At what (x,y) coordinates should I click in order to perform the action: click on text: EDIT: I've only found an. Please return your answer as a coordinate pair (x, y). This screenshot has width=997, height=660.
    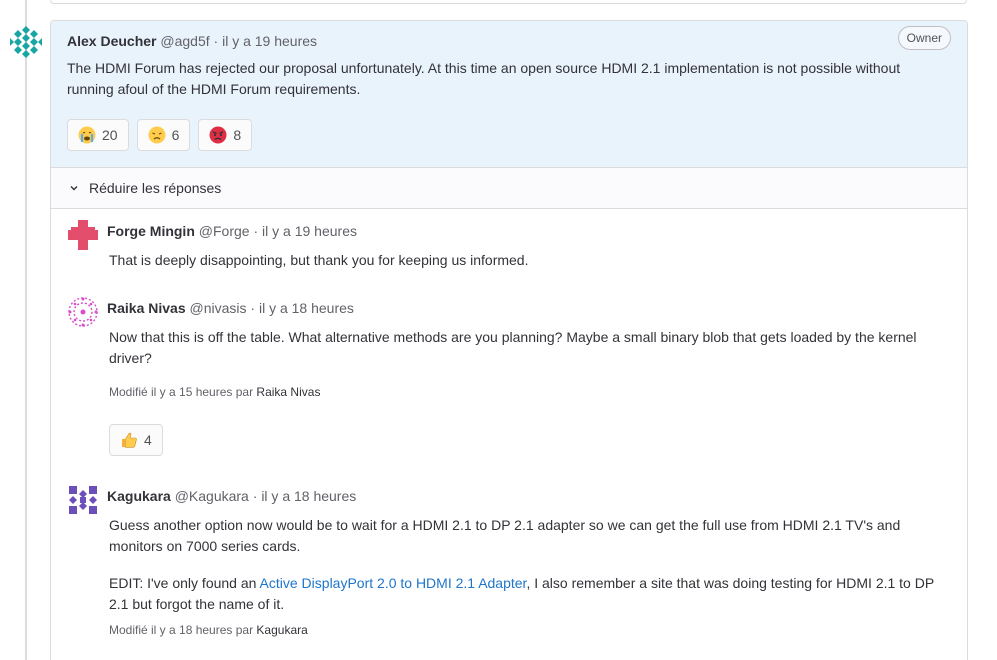
    Looking at the image, I should click on (184, 583).